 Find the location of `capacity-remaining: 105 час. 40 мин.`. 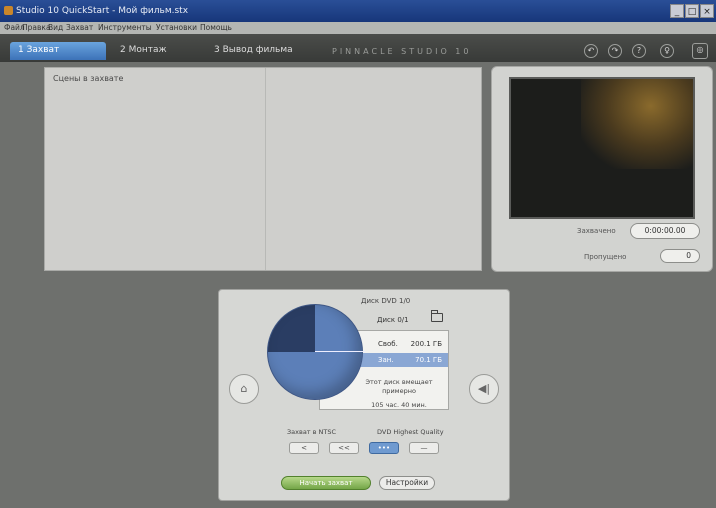

capacity-remaining: 105 час. 40 мин. is located at coordinates (399, 405).